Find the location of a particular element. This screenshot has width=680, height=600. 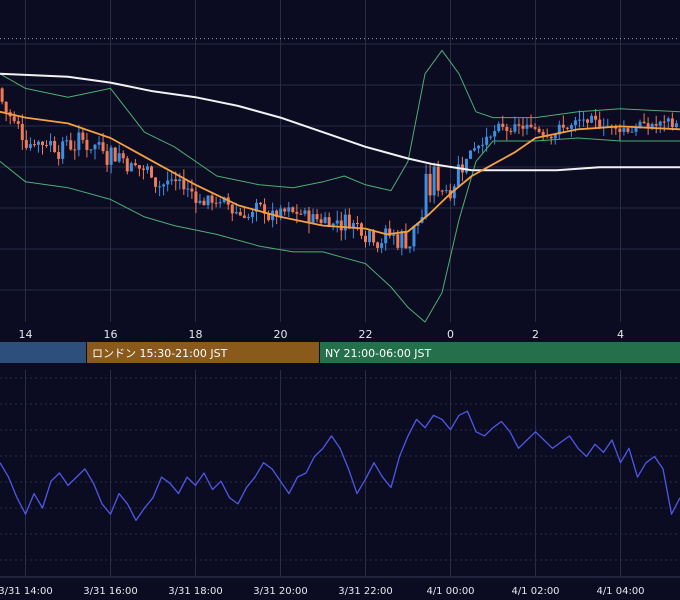

price-x-tick-label: 20 is located at coordinates (281, 334).